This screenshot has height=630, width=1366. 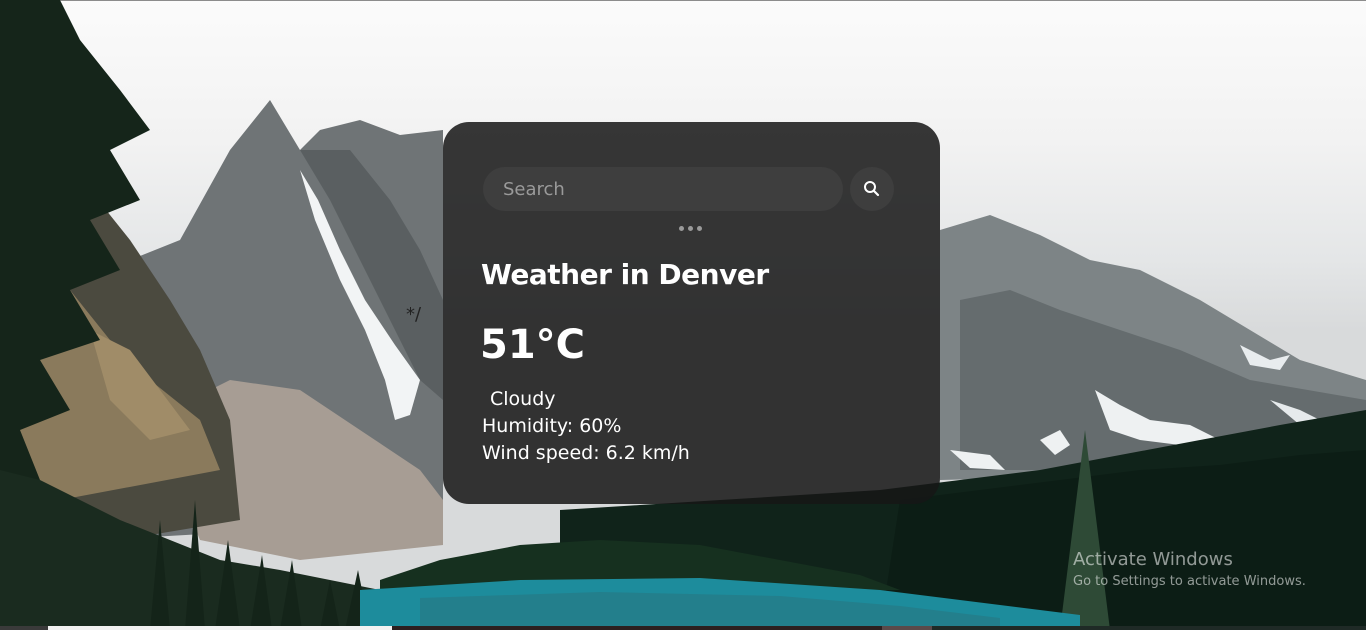 What do you see at coordinates (1153, 559) in the screenshot?
I see `watermark-title: Activate Windows` at bounding box center [1153, 559].